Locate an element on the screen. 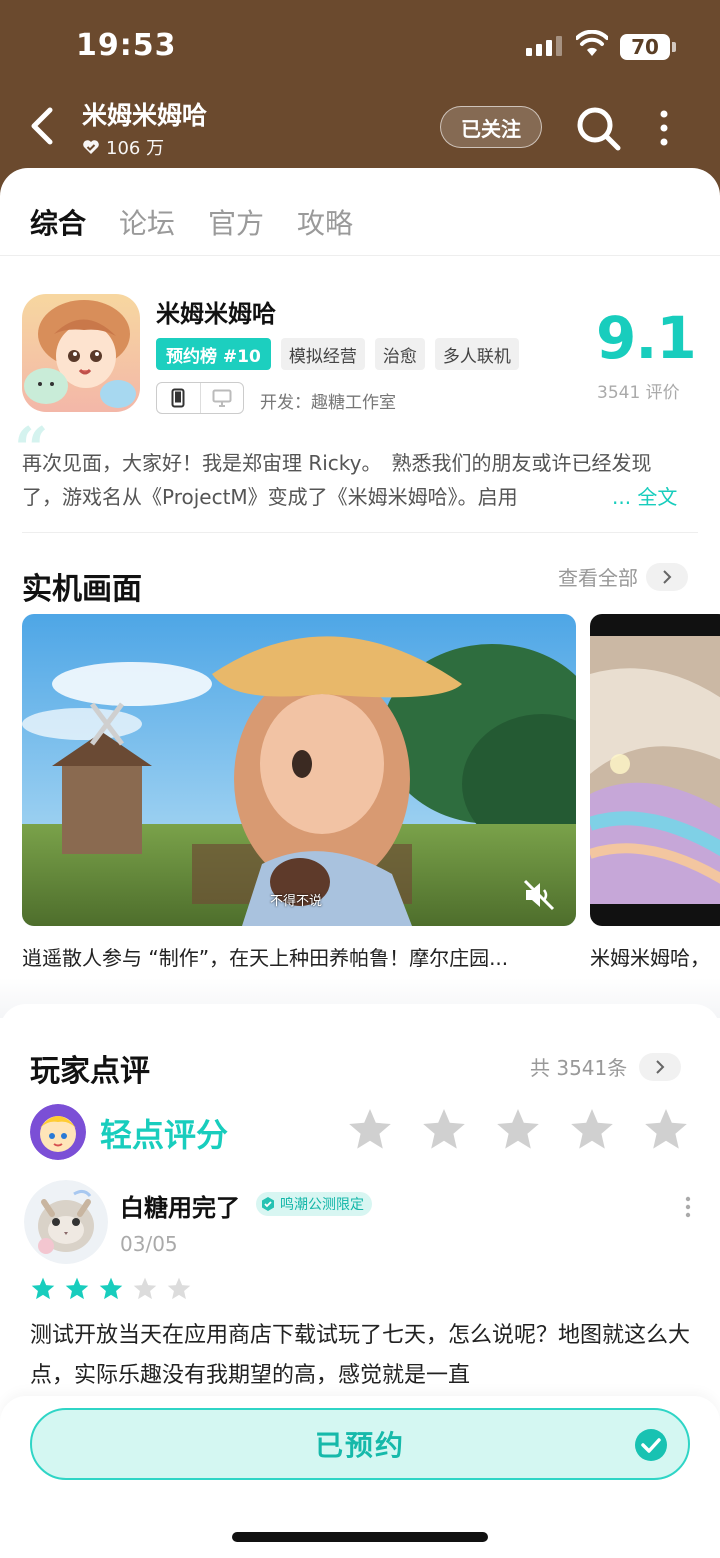 Image resolution: width=720 pixels, height=1558 pixels. fan-count-text: 106 万 is located at coordinates (135, 148).